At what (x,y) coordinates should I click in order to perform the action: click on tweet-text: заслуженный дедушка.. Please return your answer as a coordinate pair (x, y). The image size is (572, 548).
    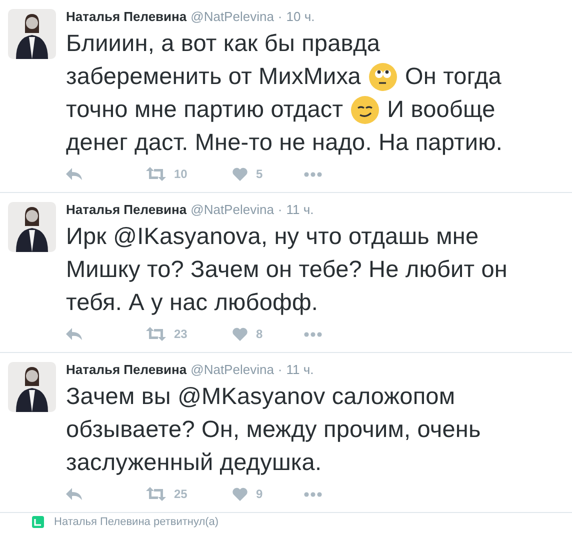
    Looking at the image, I should click on (194, 462).